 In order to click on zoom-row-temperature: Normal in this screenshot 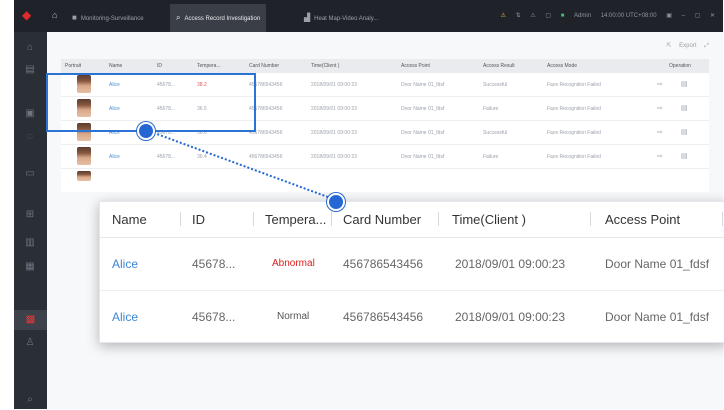, I will do `click(293, 316)`.